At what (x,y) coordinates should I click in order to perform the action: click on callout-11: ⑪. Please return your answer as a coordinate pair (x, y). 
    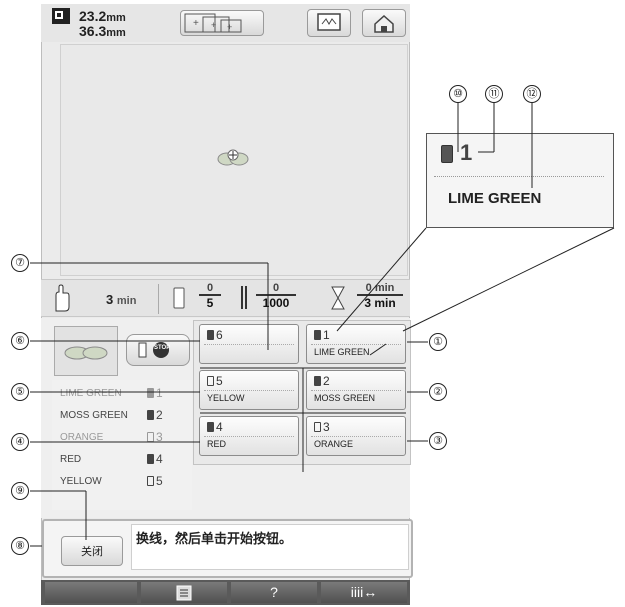
    Looking at the image, I should click on (494, 94).